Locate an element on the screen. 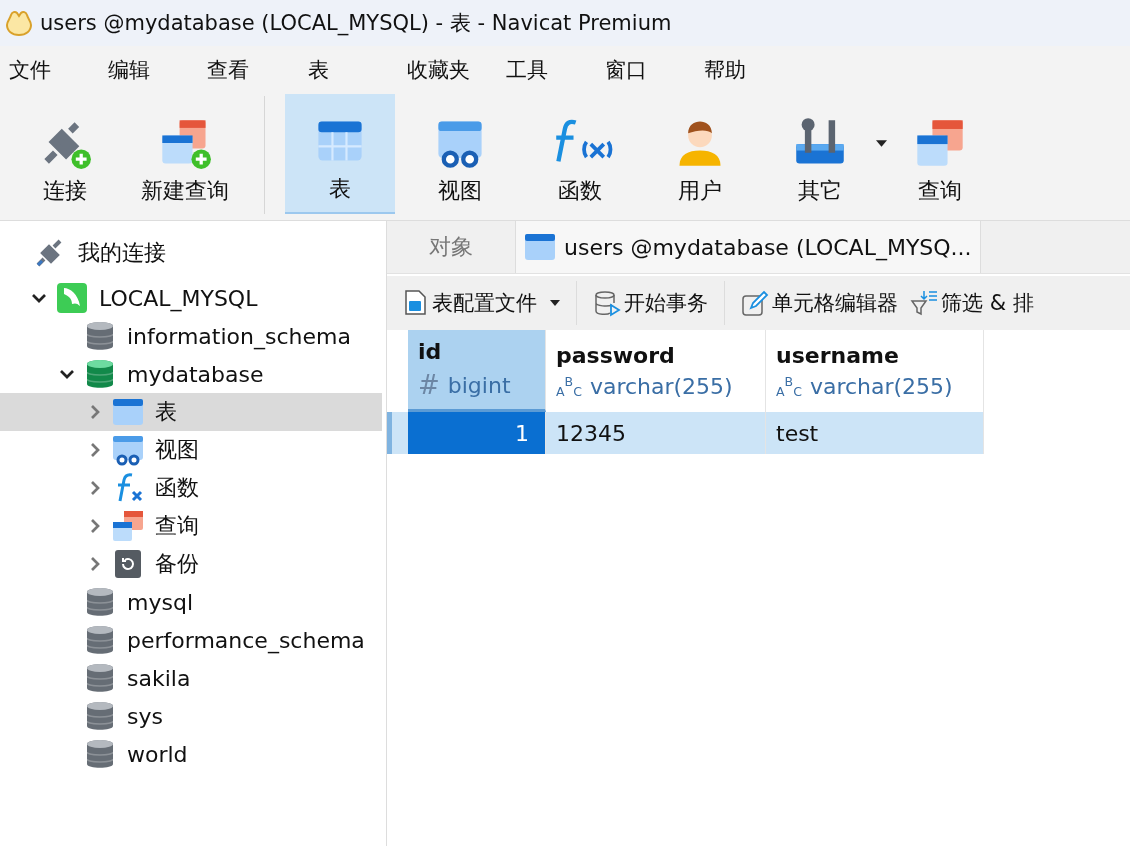 This screenshot has height=846, width=1130. toolbar-button: 连接 is located at coordinates (65, 154).